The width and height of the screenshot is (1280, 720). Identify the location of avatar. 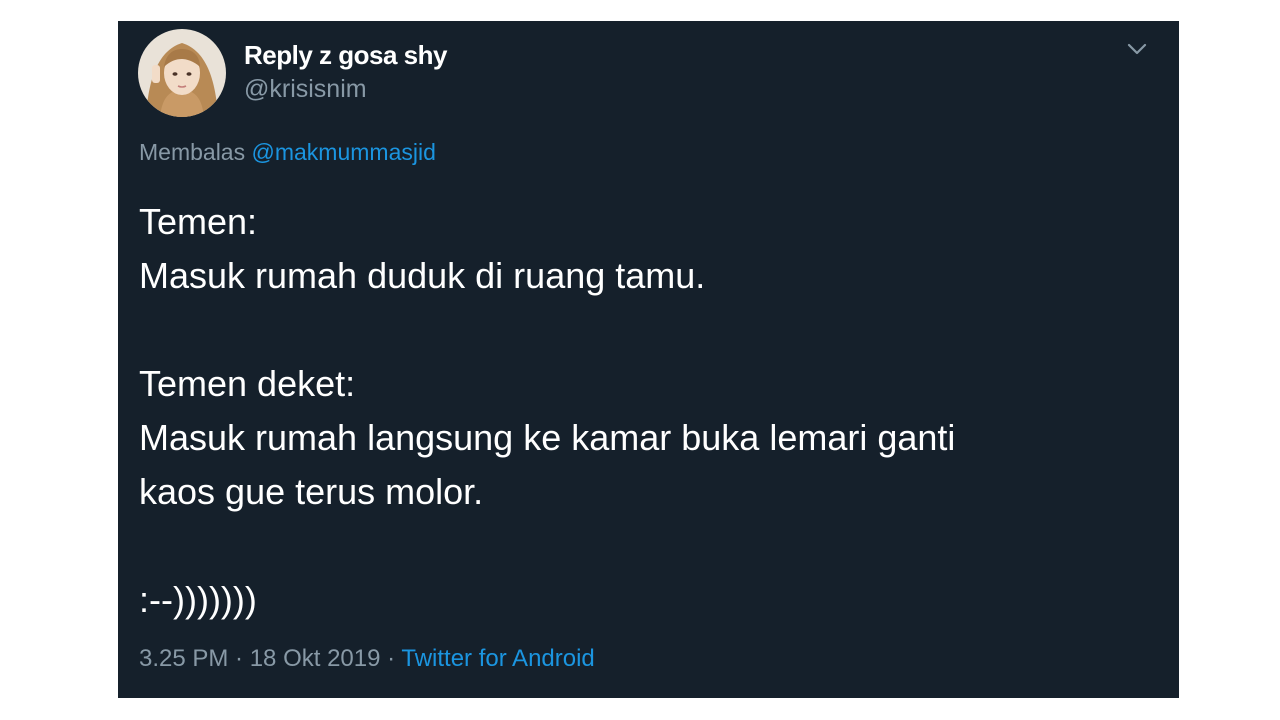
(182, 73).